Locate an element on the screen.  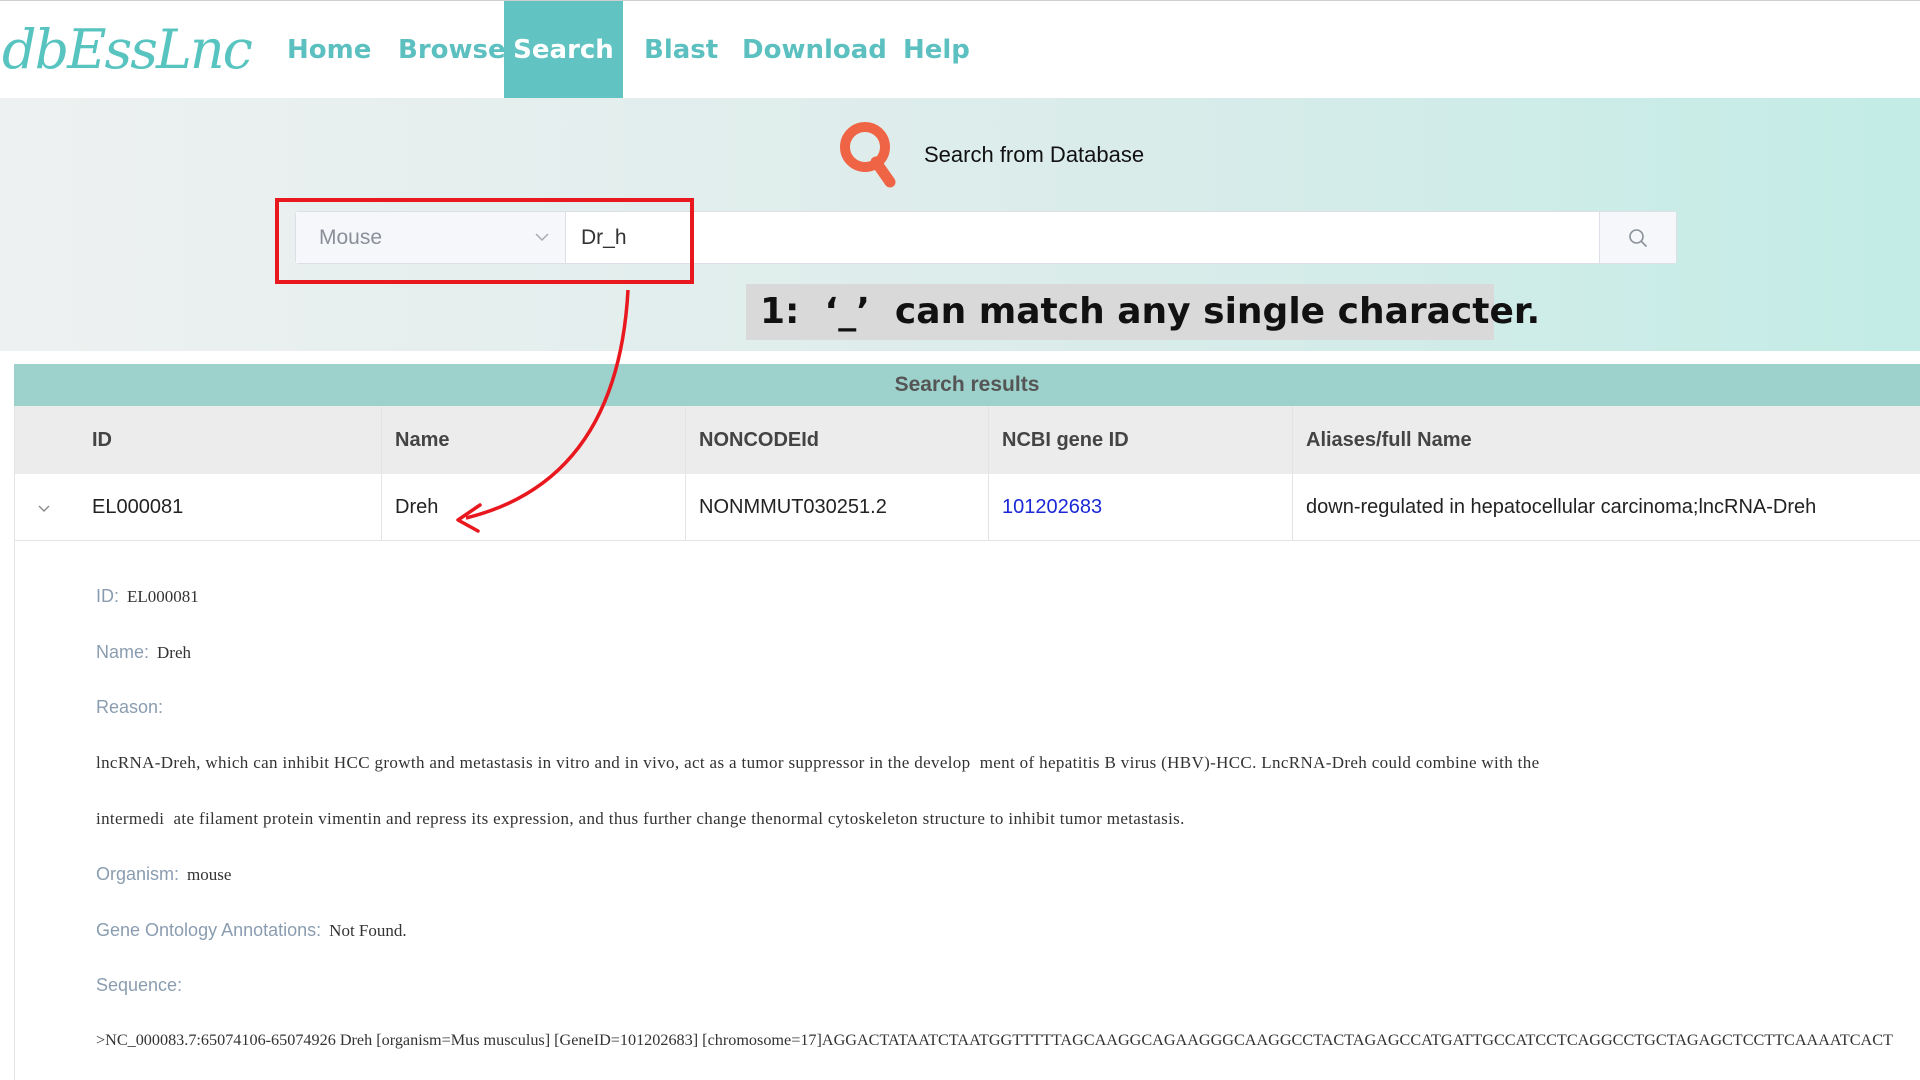
detail-sequence-label: Sequence: is located at coordinates (139, 985).